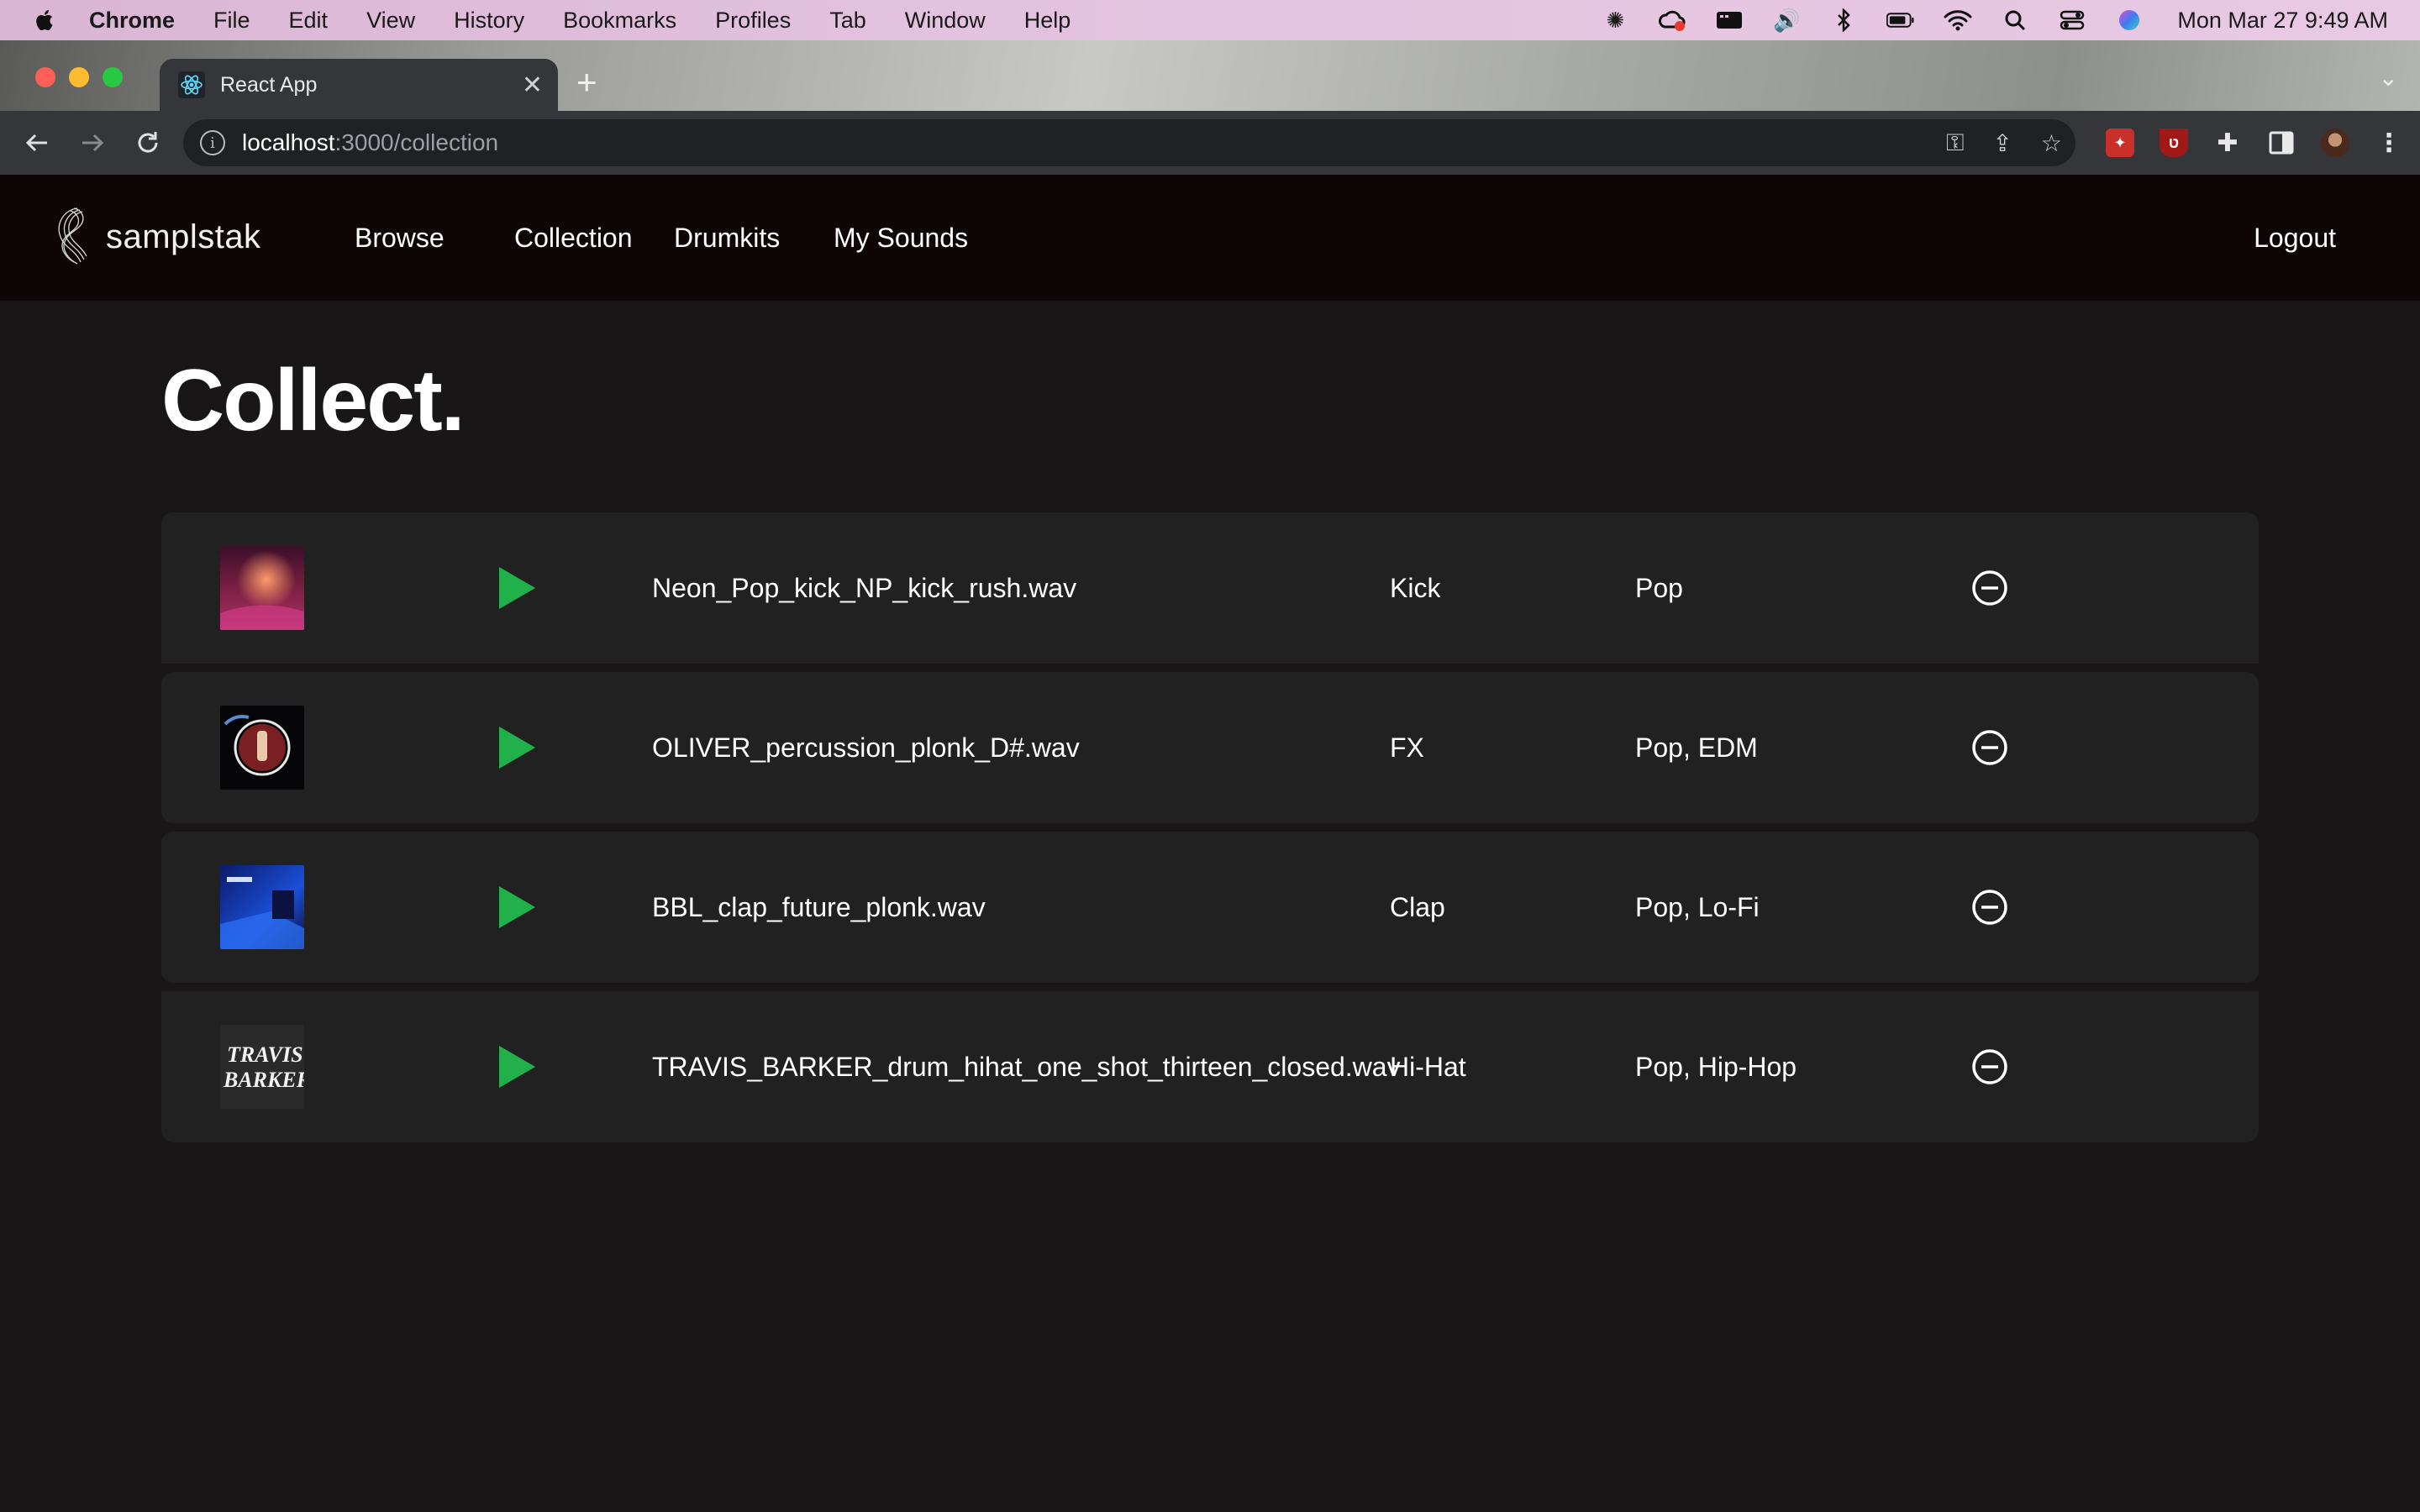  What do you see at coordinates (1047, 21) in the screenshot?
I see `menu-help: Help` at bounding box center [1047, 21].